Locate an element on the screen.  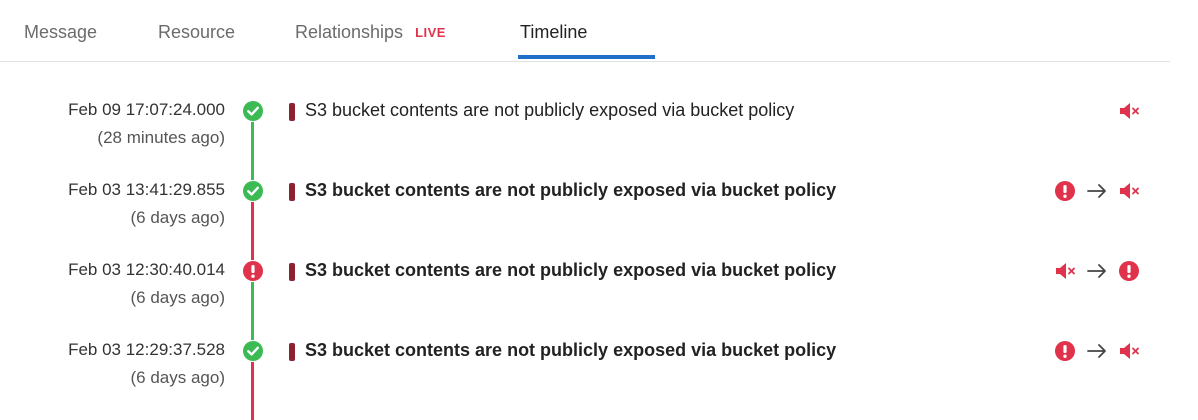
timestamp: Feb 03 12:30:40.014 is located at coordinates (146, 269).